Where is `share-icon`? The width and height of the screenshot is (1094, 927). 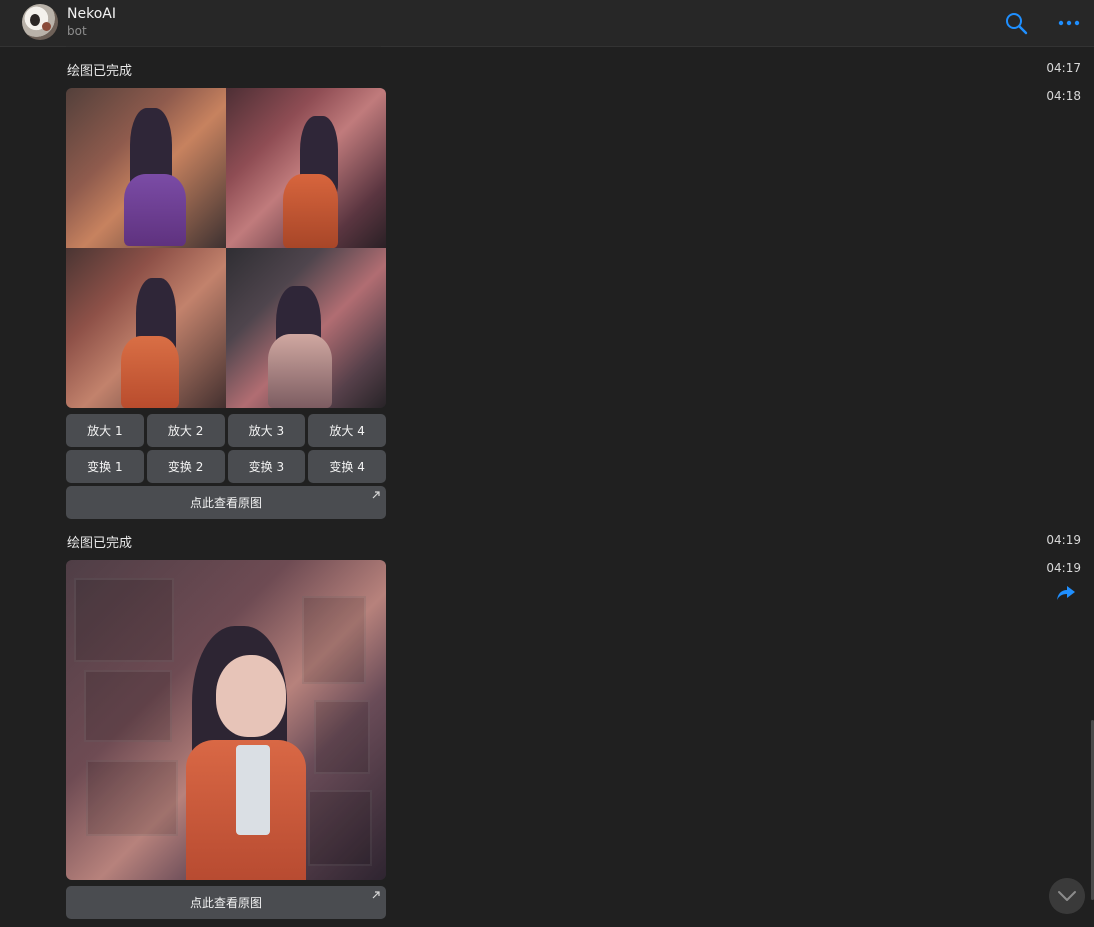 share-icon is located at coordinates (1066, 593).